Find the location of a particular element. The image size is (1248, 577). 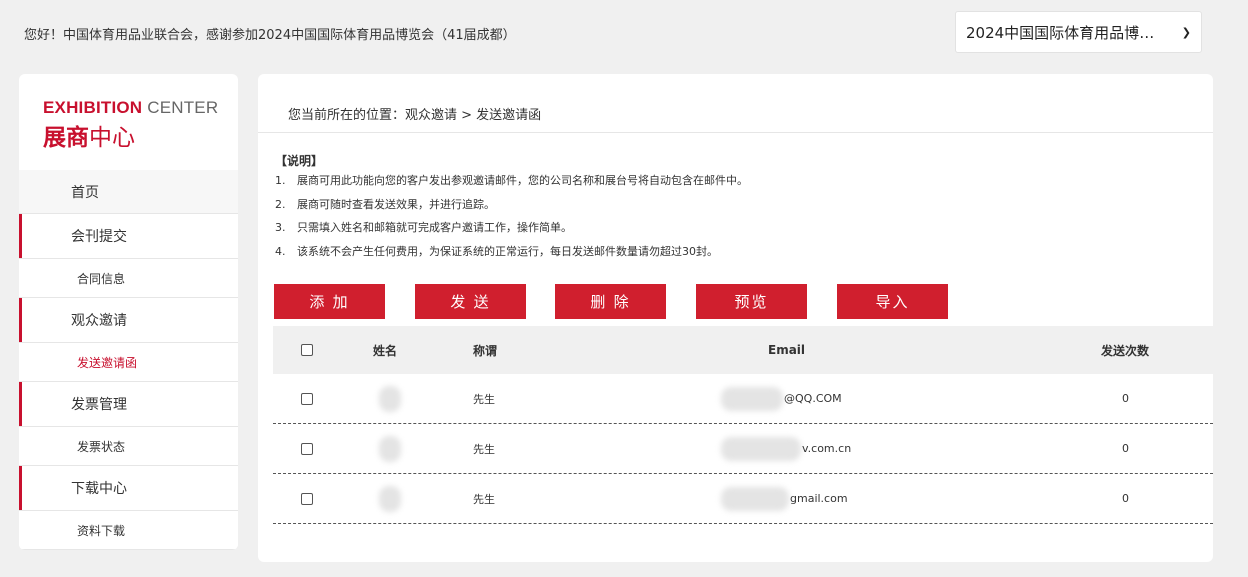

instruction-number: 1. is located at coordinates (280, 180).